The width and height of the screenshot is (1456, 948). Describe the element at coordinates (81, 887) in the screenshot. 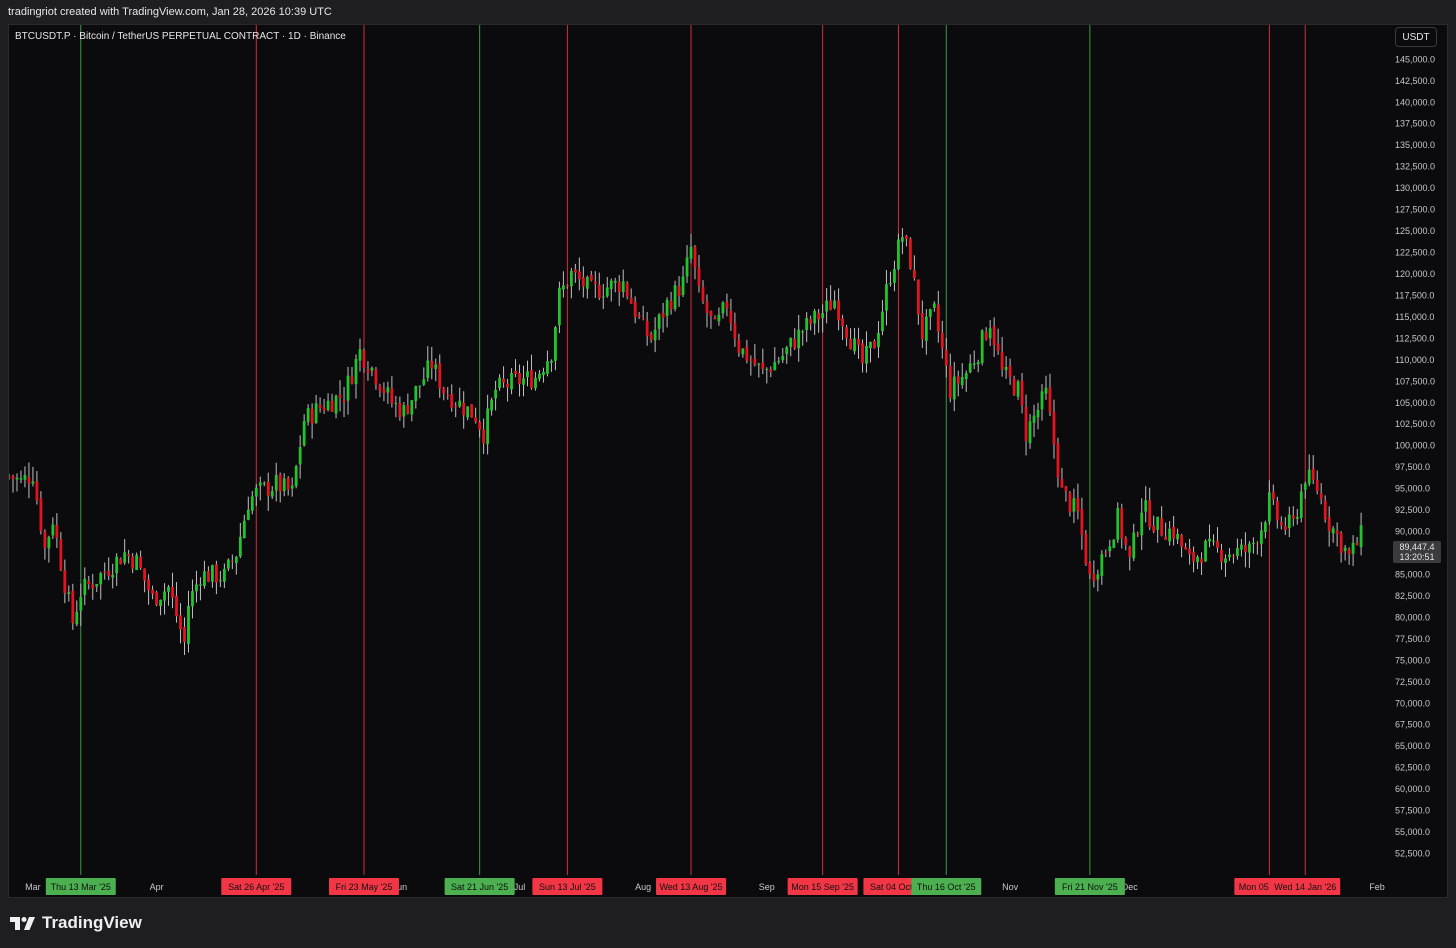

I see `marker-badge-label: Thu 13 Mar '25` at that location.